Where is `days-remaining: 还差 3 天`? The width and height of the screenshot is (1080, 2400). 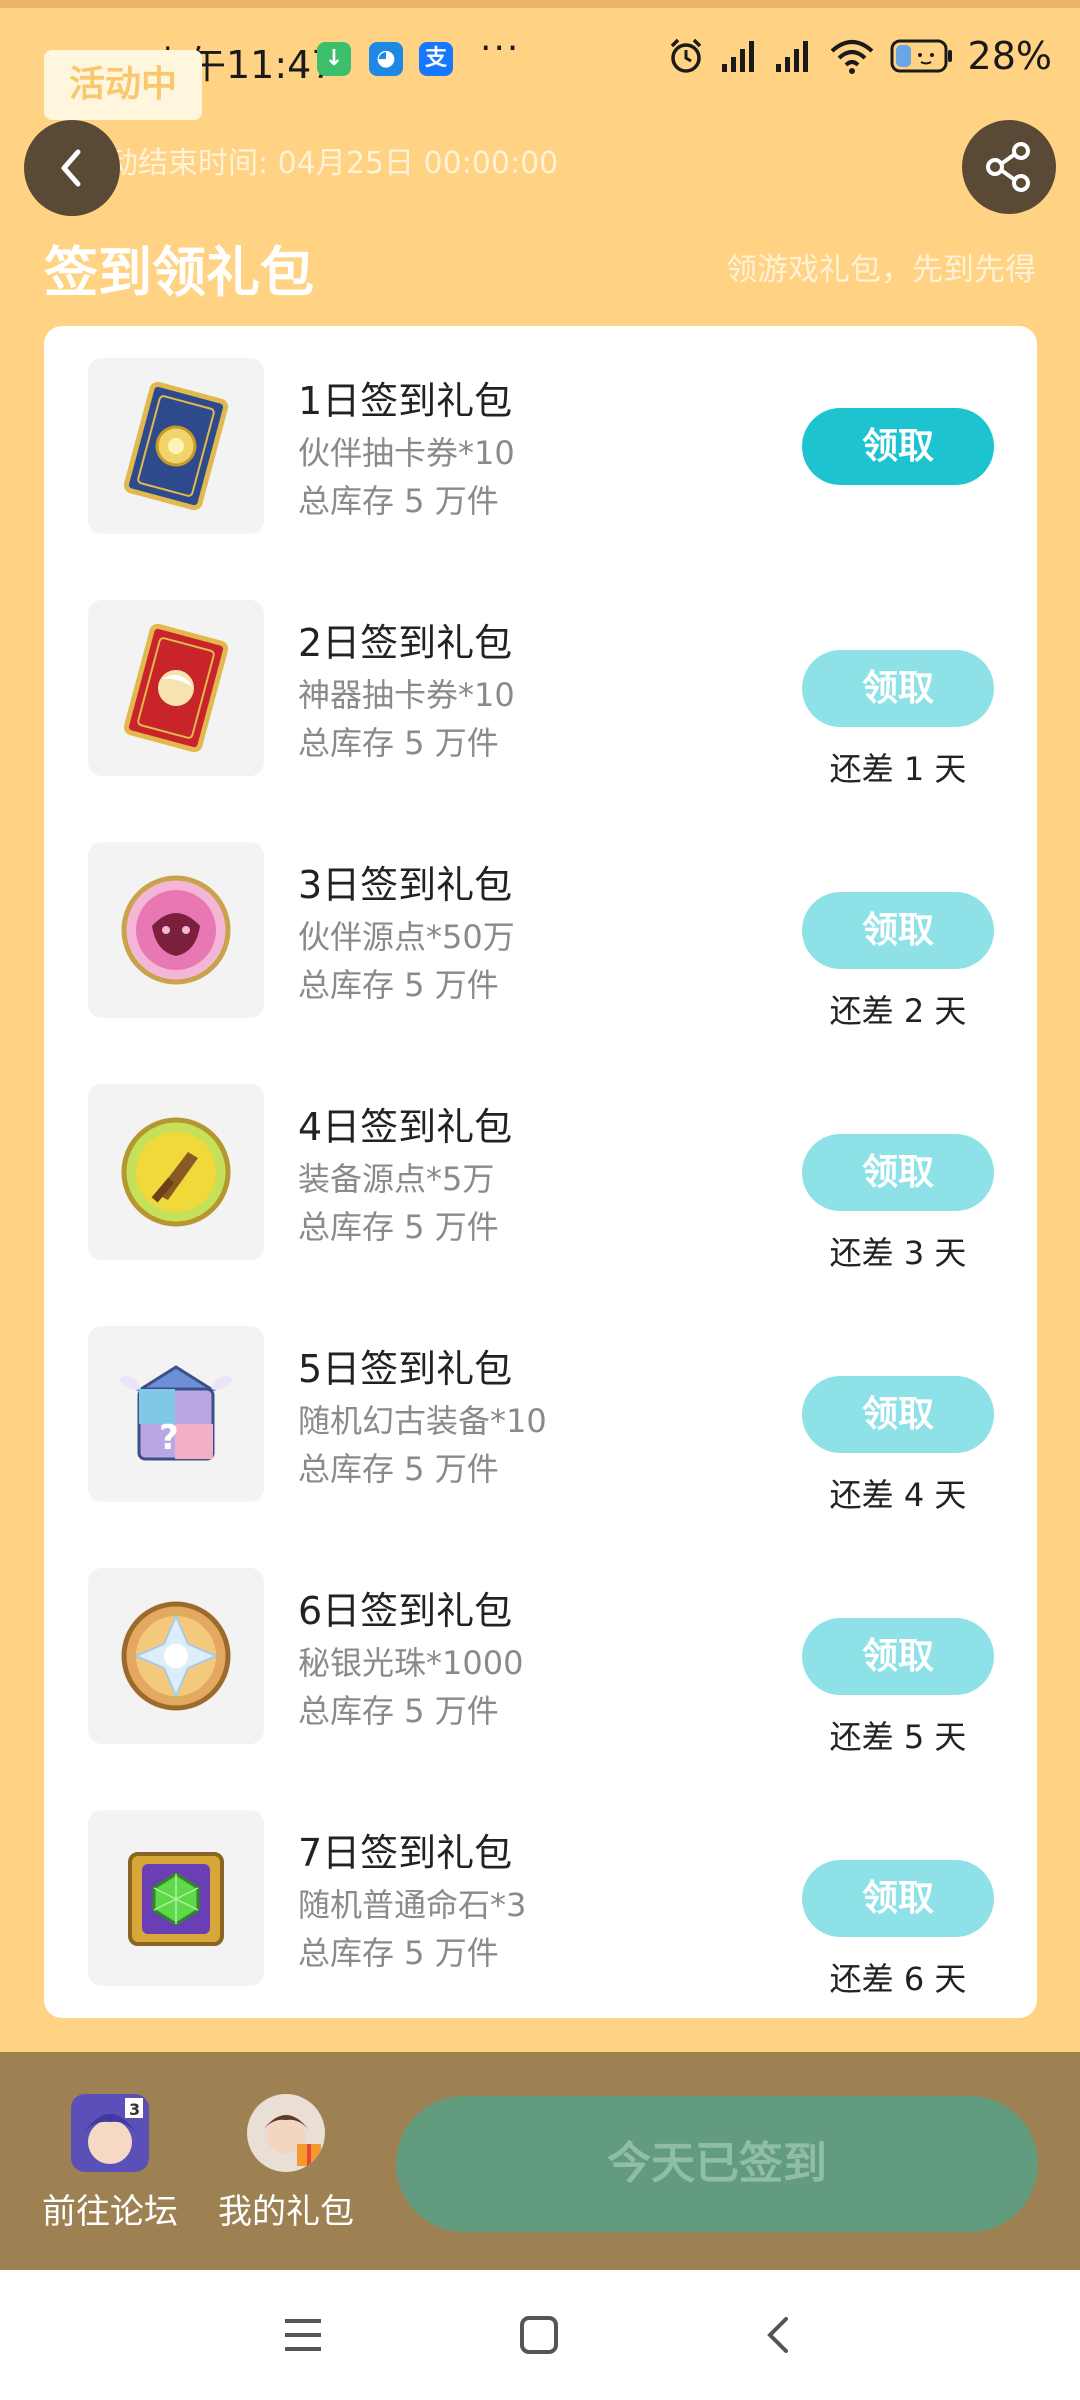 days-remaining: 还差 3 天 is located at coordinates (898, 1253).